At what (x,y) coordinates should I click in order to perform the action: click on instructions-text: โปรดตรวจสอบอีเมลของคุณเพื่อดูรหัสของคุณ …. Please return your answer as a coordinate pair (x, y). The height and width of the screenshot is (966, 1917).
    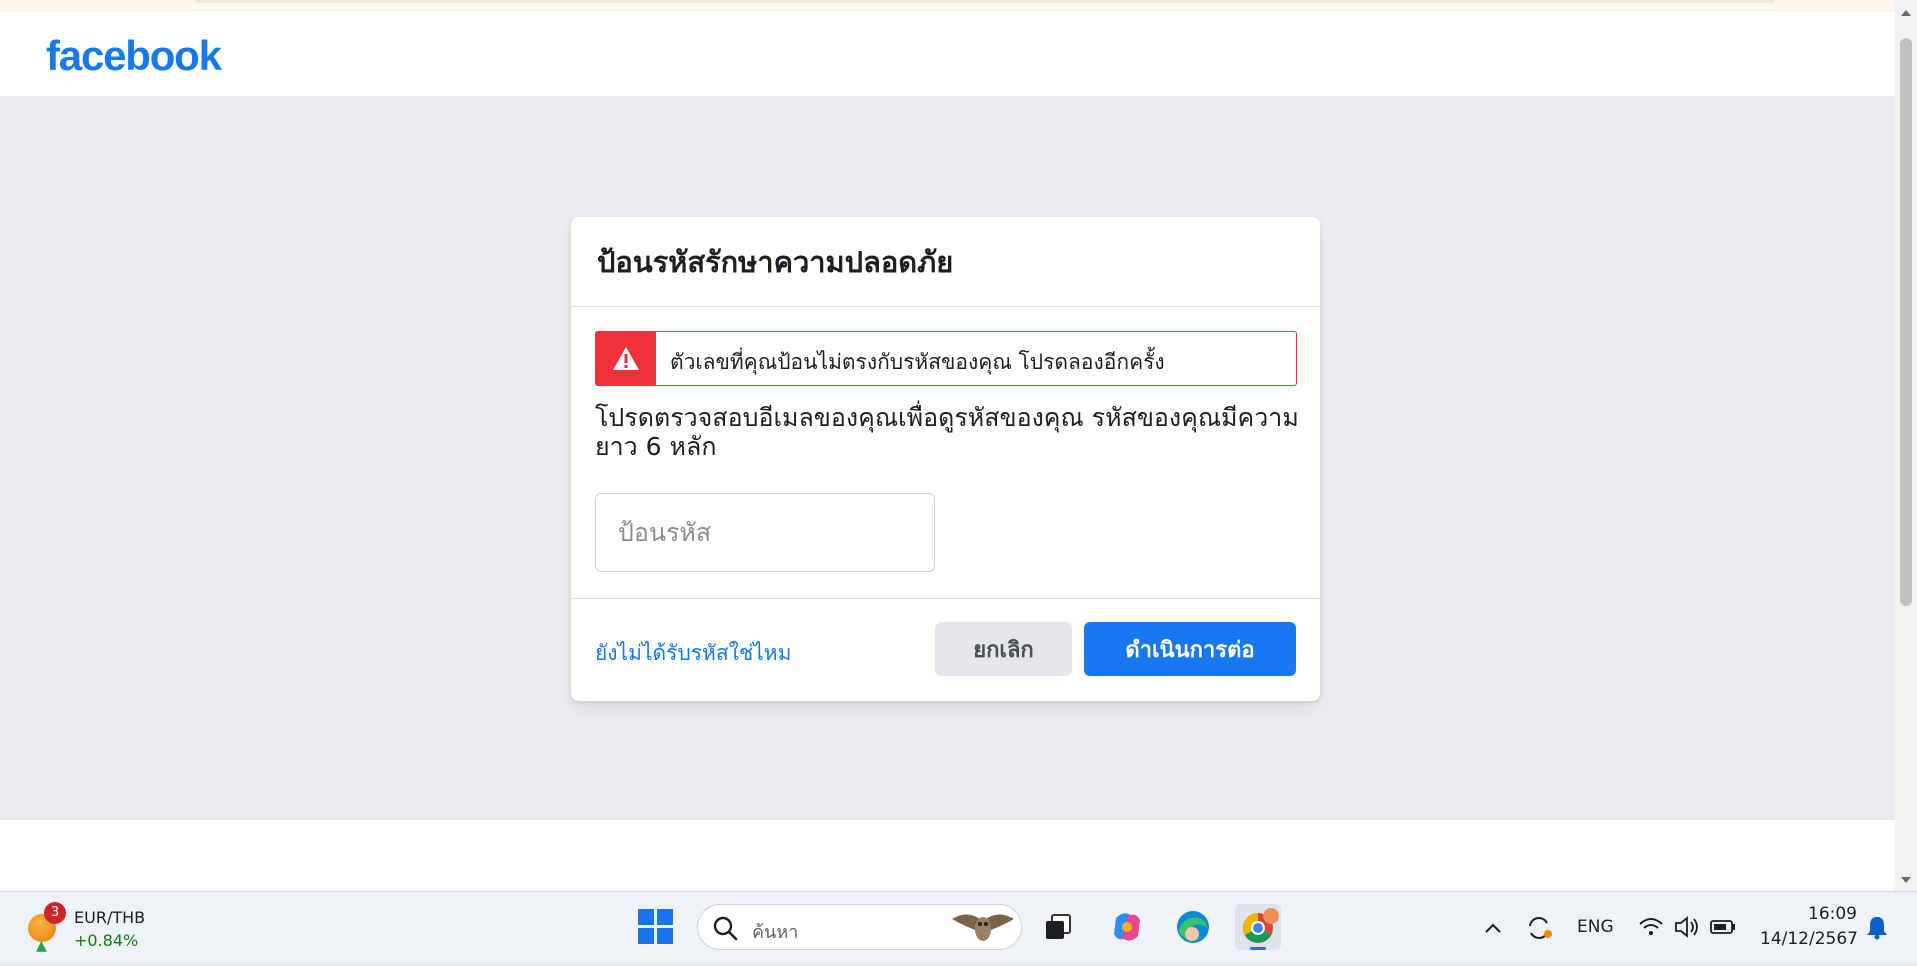
    Looking at the image, I should click on (947, 432).